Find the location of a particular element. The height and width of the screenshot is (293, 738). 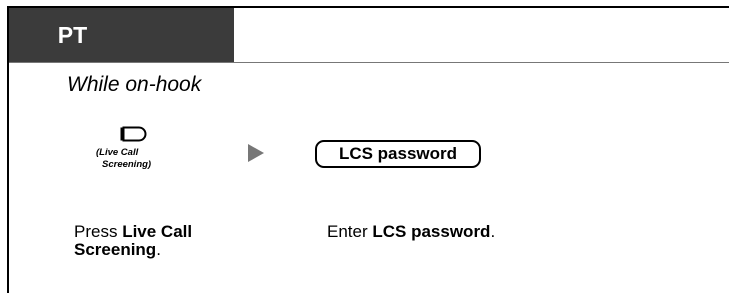

instruction-bold: LCS password is located at coordinates (431, 231).